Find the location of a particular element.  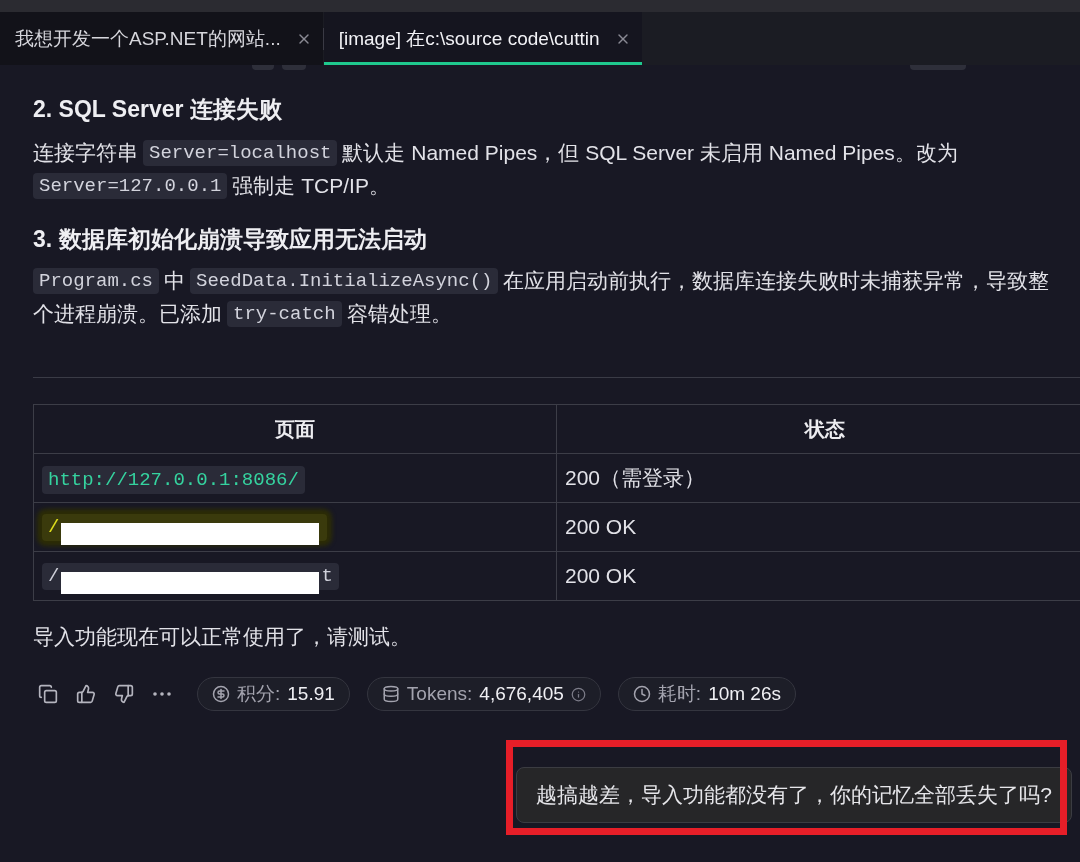

closing-text: 导入功能现在可以正常使用了，请测试。 is located at coordinates (222, 637).